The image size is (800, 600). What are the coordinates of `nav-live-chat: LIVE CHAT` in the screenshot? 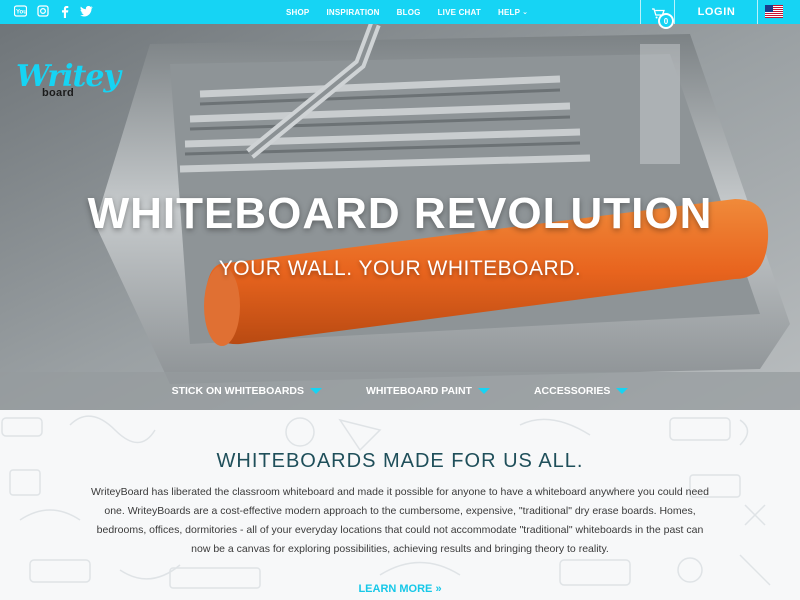 It's located at (459, 12).